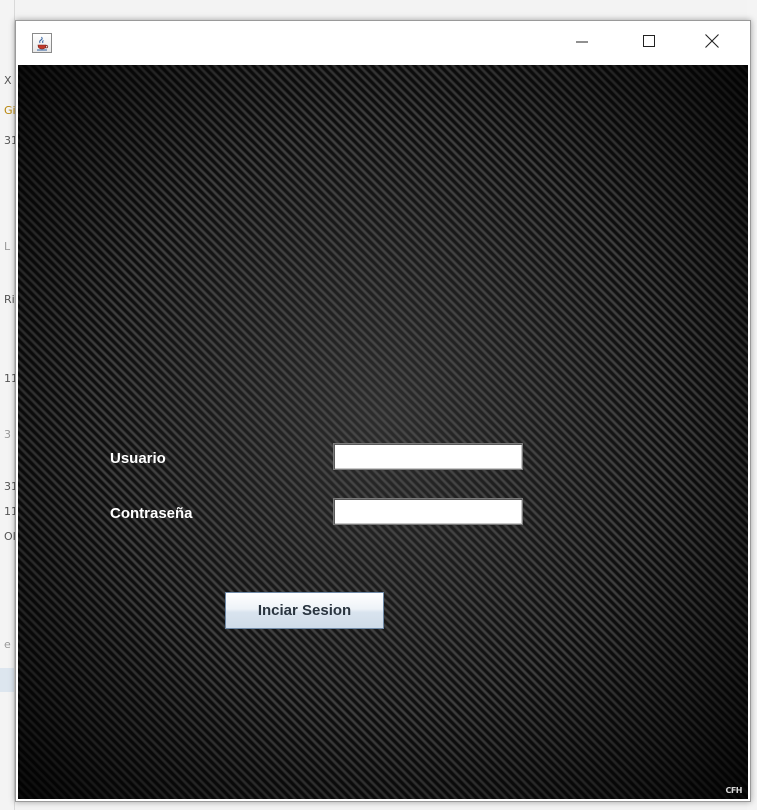 This screenshot has height=810, width=757. Describe the element at coordinates (9, 299) in the screenshot. I see `background-fragment: Ri` at that location.